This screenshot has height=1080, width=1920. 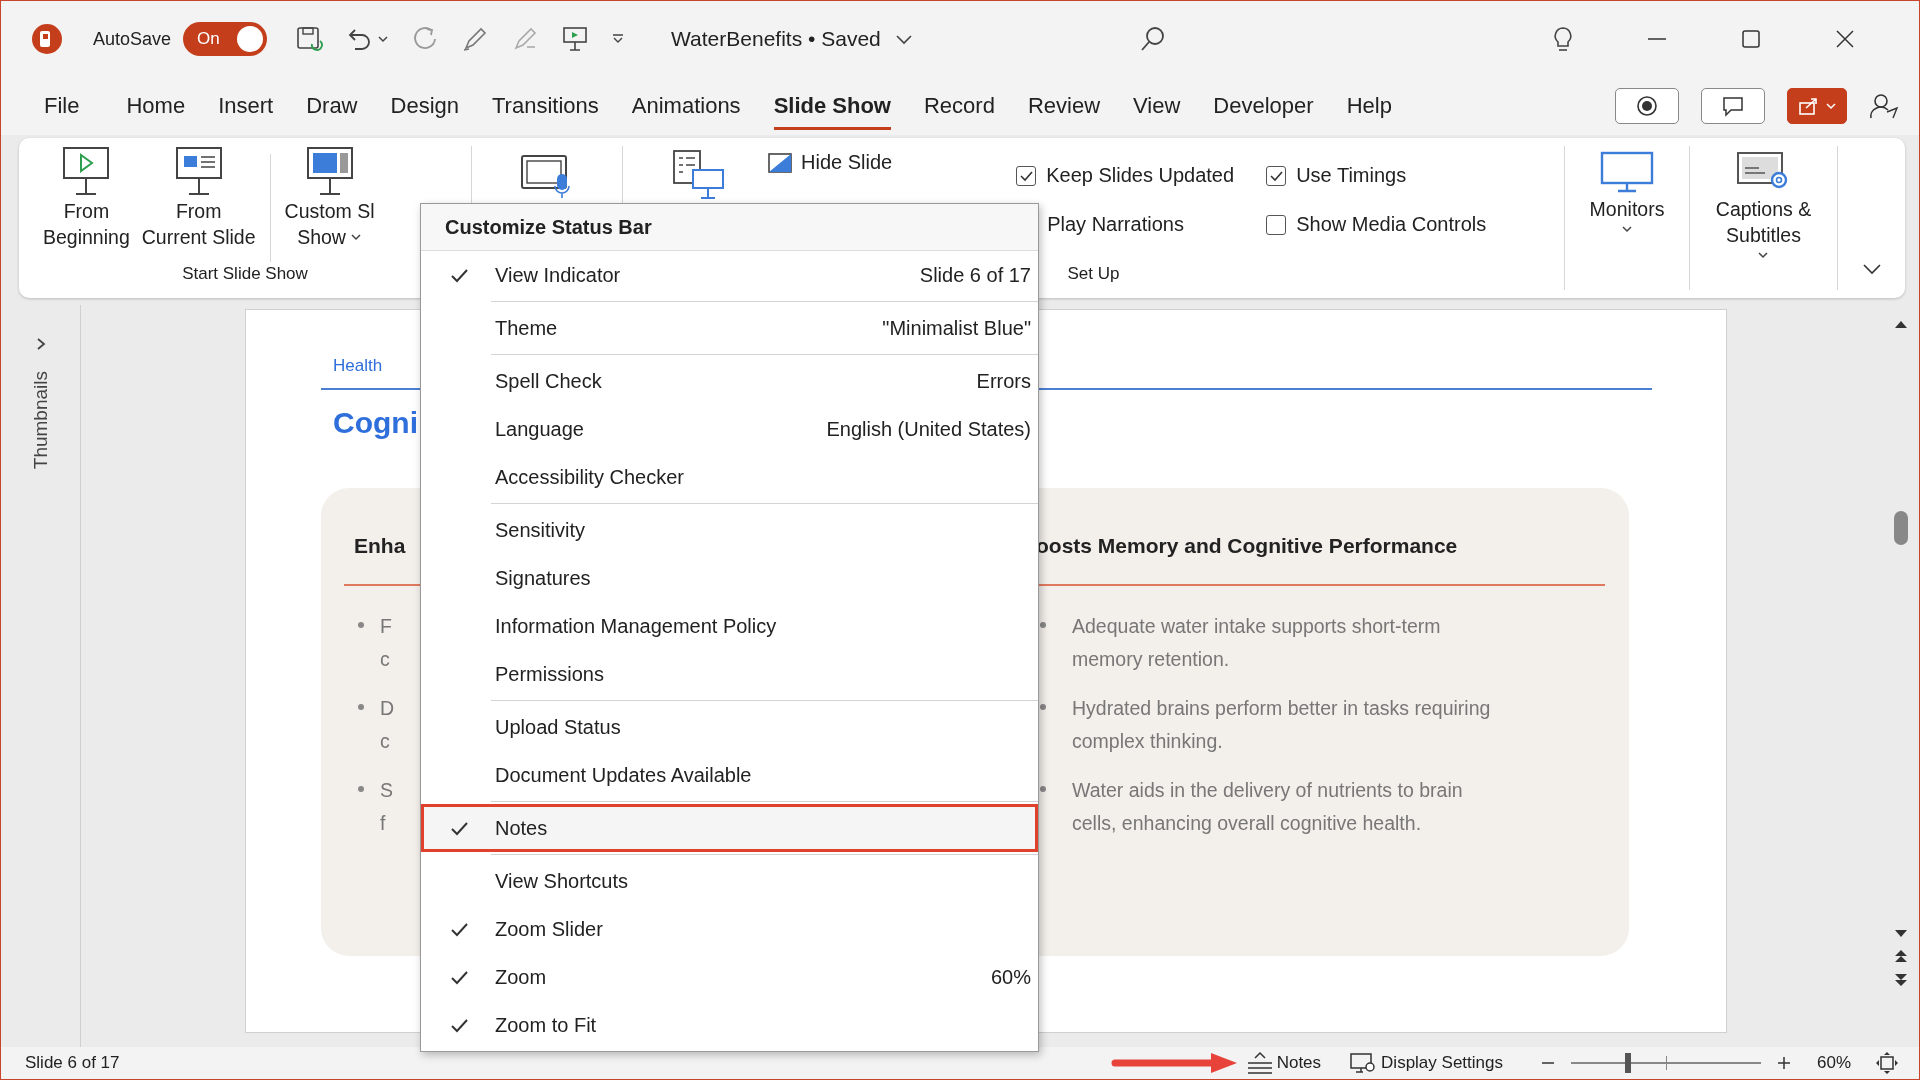 I want to click on person-icon, so click(x=1884, y=106).